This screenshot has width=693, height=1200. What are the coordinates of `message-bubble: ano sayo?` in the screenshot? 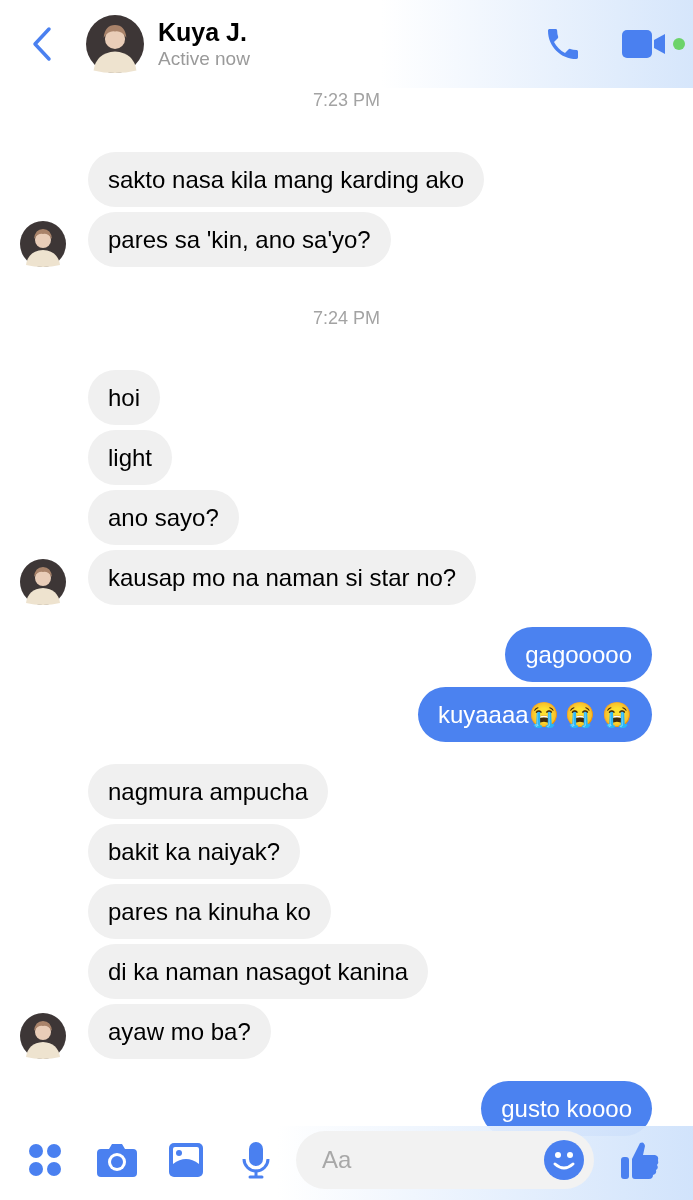 It's located at (163, 517).